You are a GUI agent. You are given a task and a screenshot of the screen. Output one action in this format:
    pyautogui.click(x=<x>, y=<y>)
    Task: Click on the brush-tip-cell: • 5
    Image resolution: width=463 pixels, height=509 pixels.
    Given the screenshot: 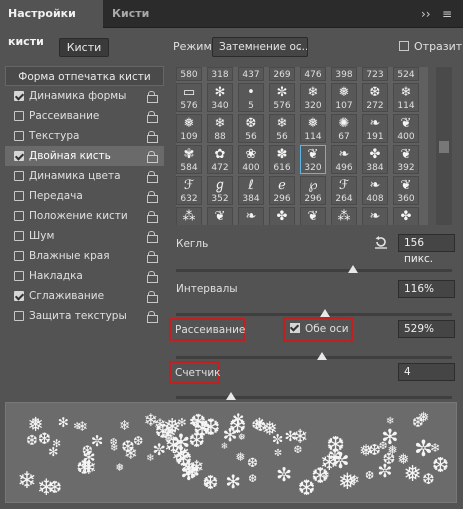 What is the action you would take?
    pyautogui.click(x=251, y=97)
    